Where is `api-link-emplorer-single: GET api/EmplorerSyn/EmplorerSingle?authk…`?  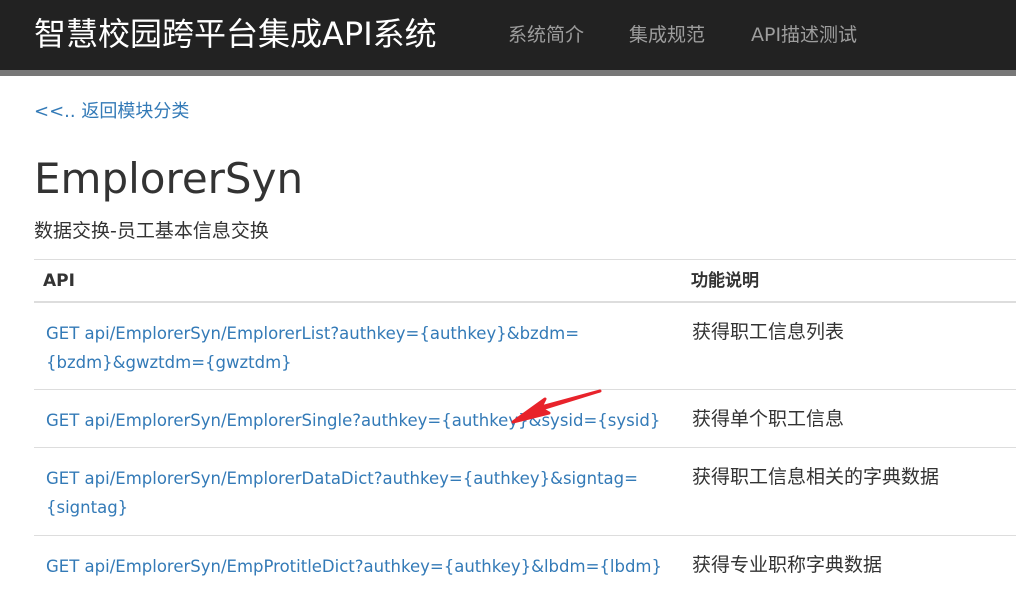
api-link-emplorer-single: GET api/EmplorerSyn/EmplorerSingle?authk… is located at coordinates (353, 420).